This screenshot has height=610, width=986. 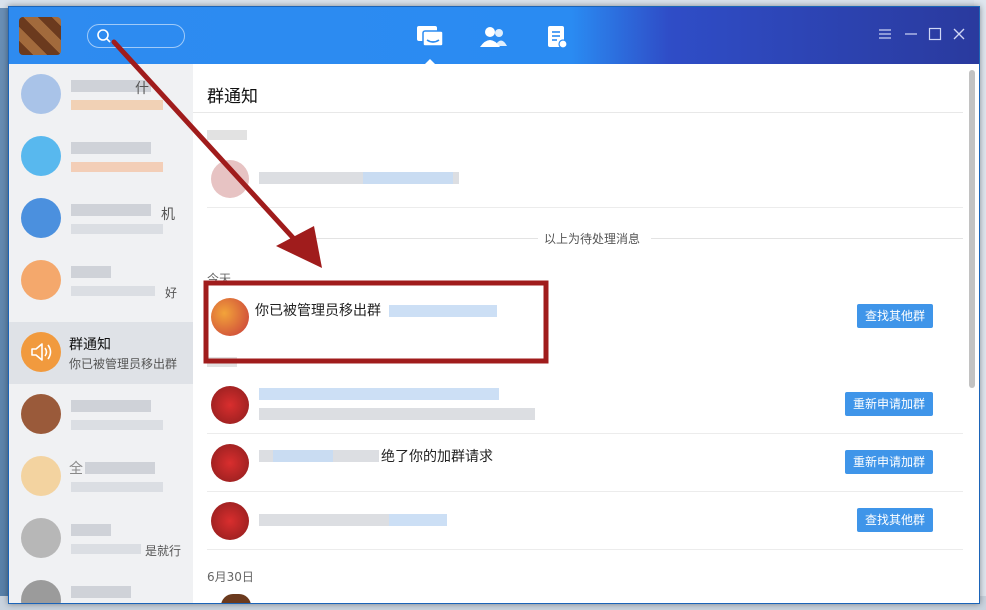 What do you see at coordinates (76, 469) in the screenshot?
I see `partial-name: 全` at bounding box center [76, 469].